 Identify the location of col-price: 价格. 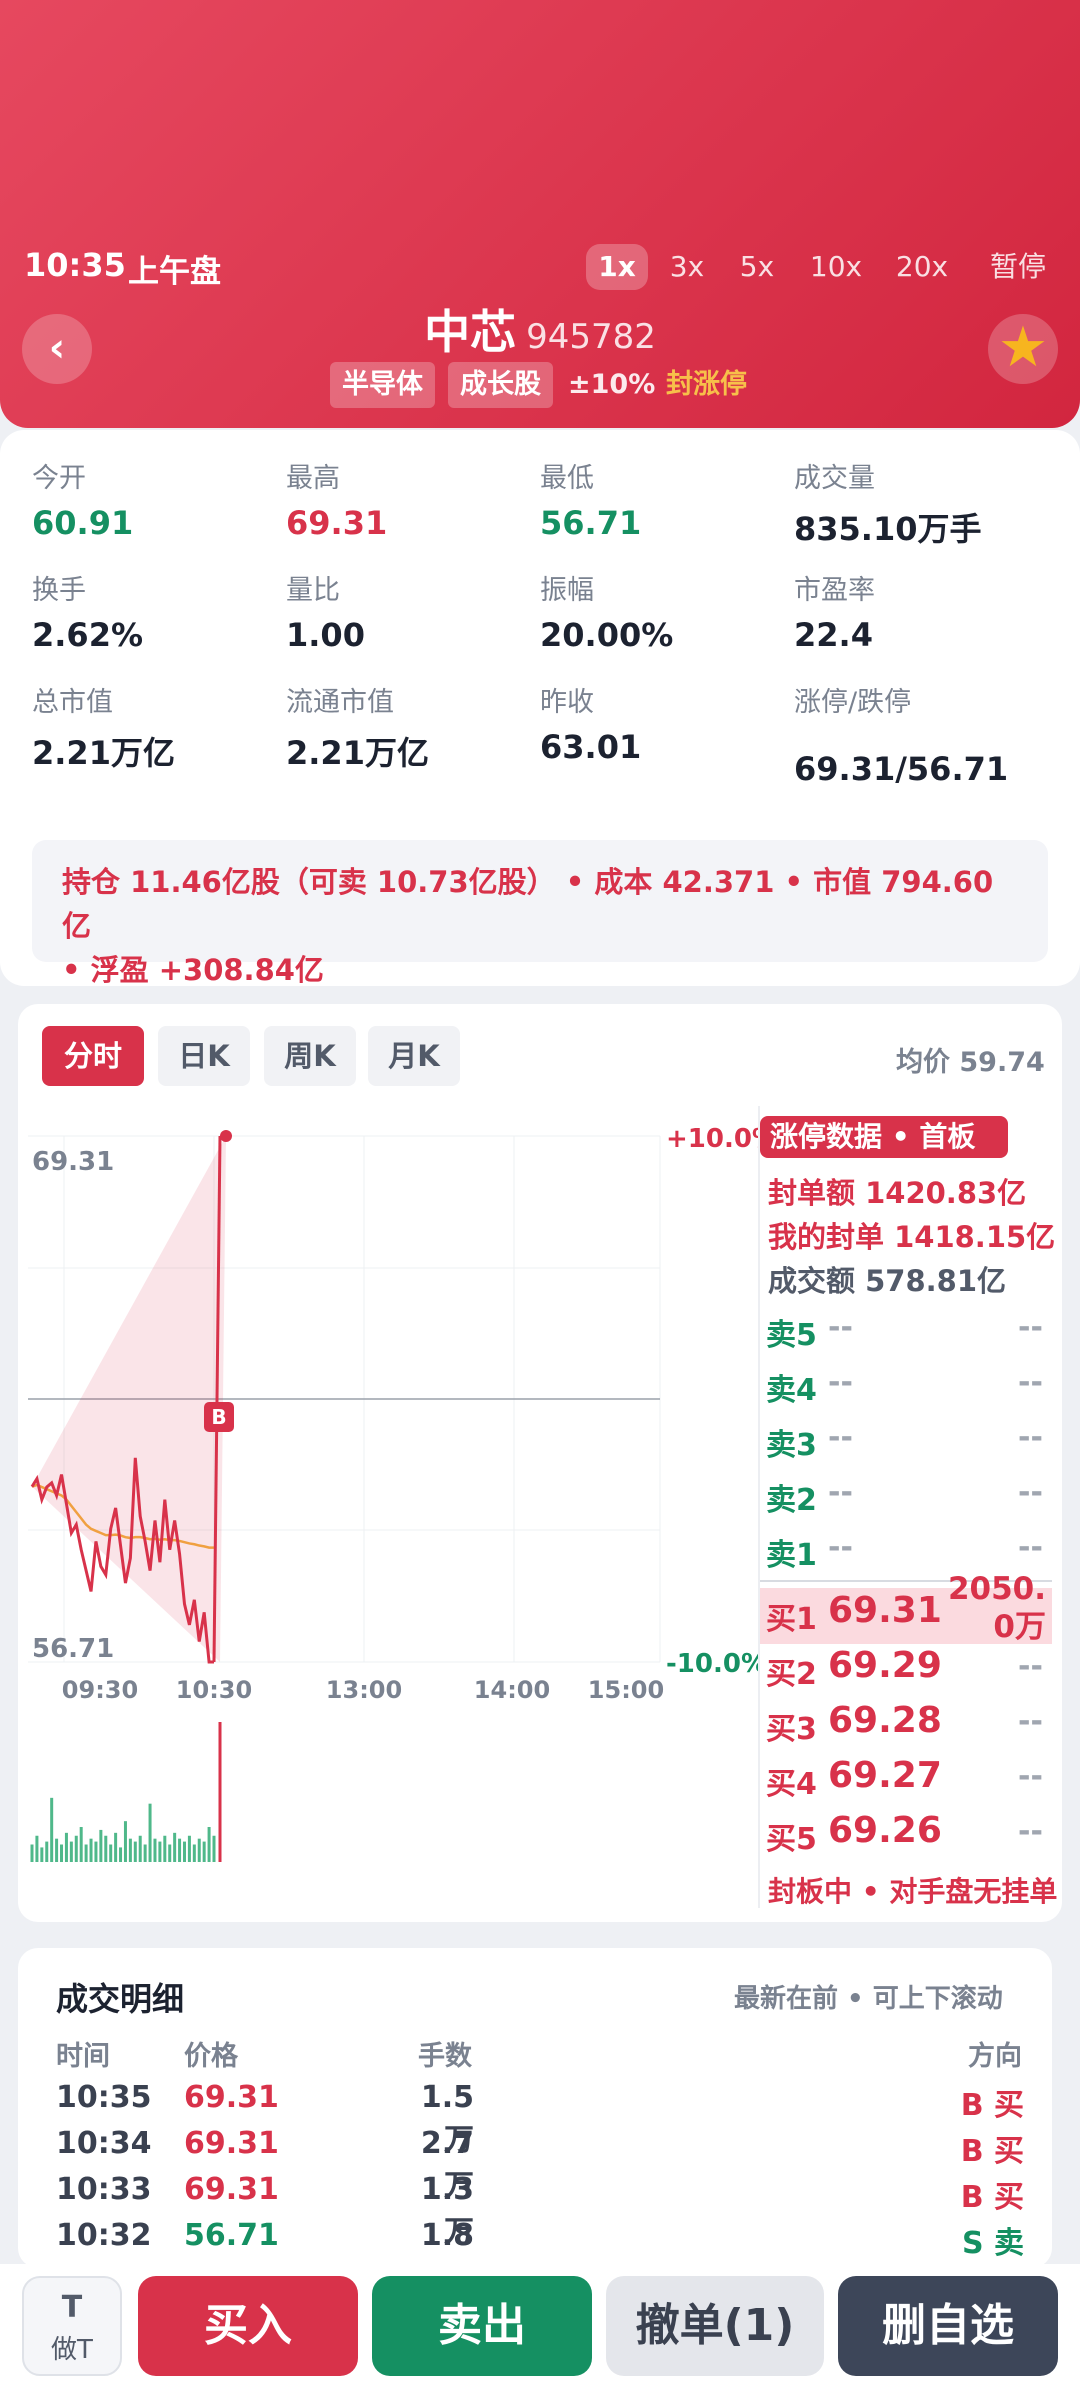
(211, 2056).